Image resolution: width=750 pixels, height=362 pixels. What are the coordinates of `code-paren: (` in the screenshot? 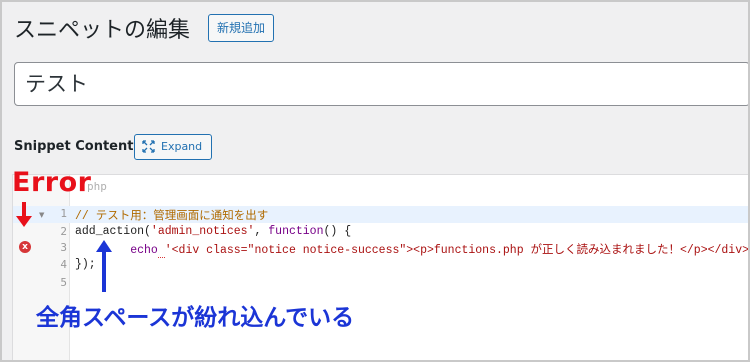 It's located at (147, 231).